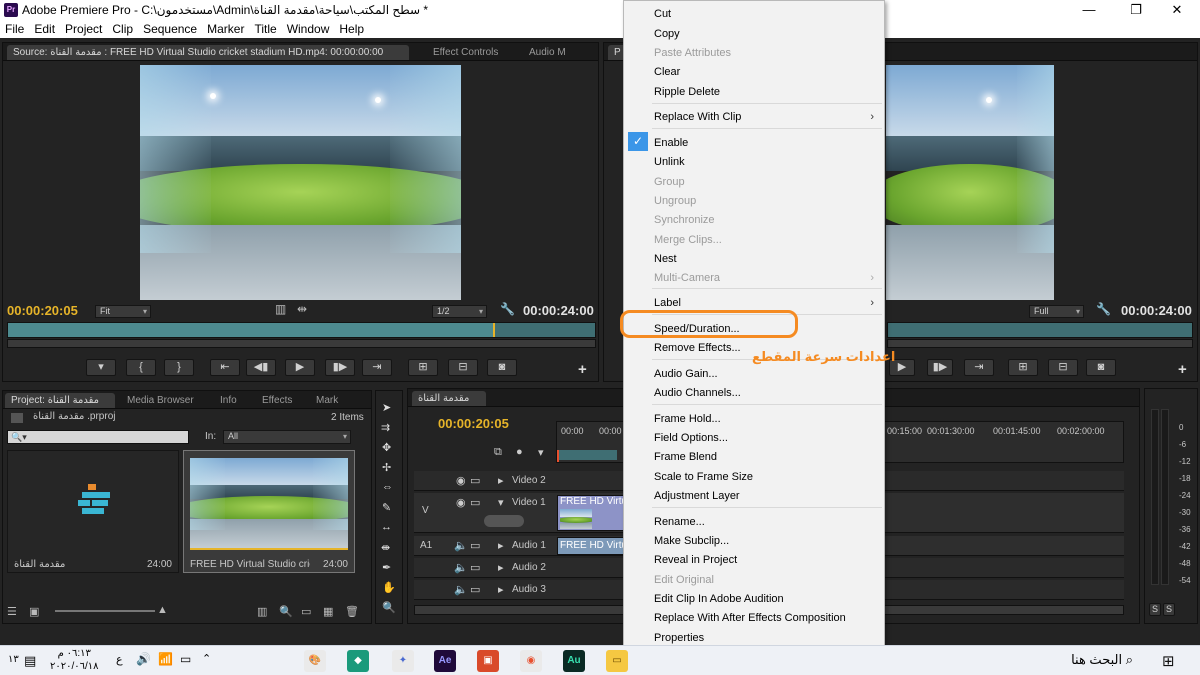  Describe the element at coordinates (105, 611) in the screenshot. I see `zoom-slider` at that location.